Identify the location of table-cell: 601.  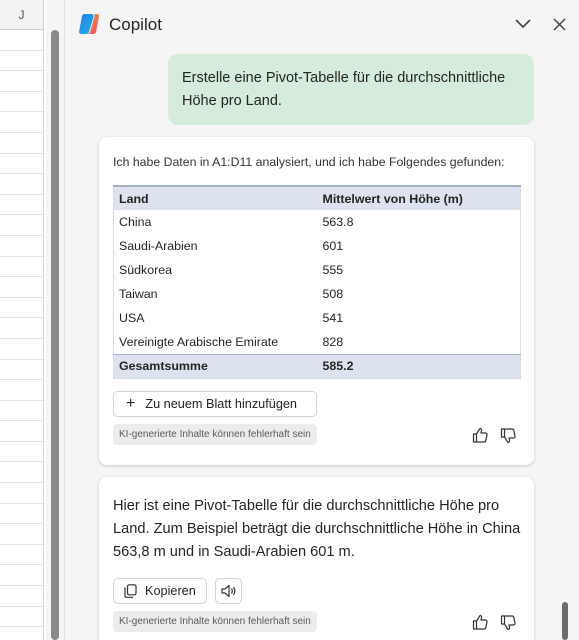
(333, 246).